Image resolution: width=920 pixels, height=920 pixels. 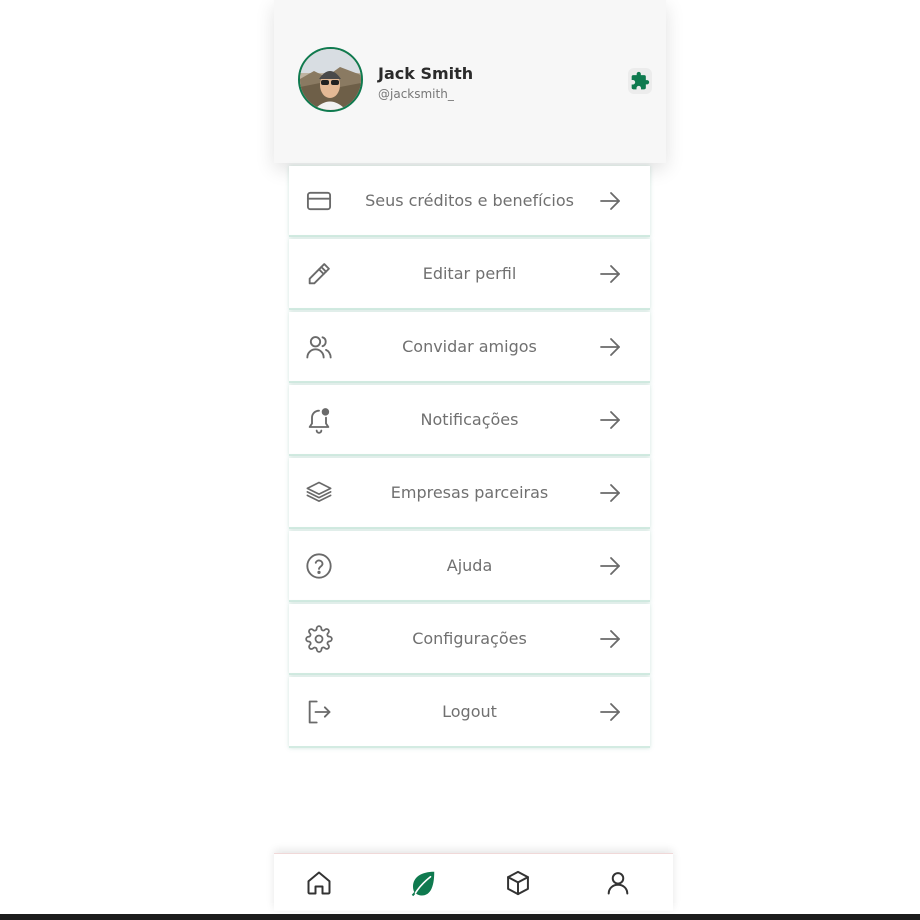 I want to click on menu-item-invite-friends: Convidar amigos, so click(x=469, y=347).